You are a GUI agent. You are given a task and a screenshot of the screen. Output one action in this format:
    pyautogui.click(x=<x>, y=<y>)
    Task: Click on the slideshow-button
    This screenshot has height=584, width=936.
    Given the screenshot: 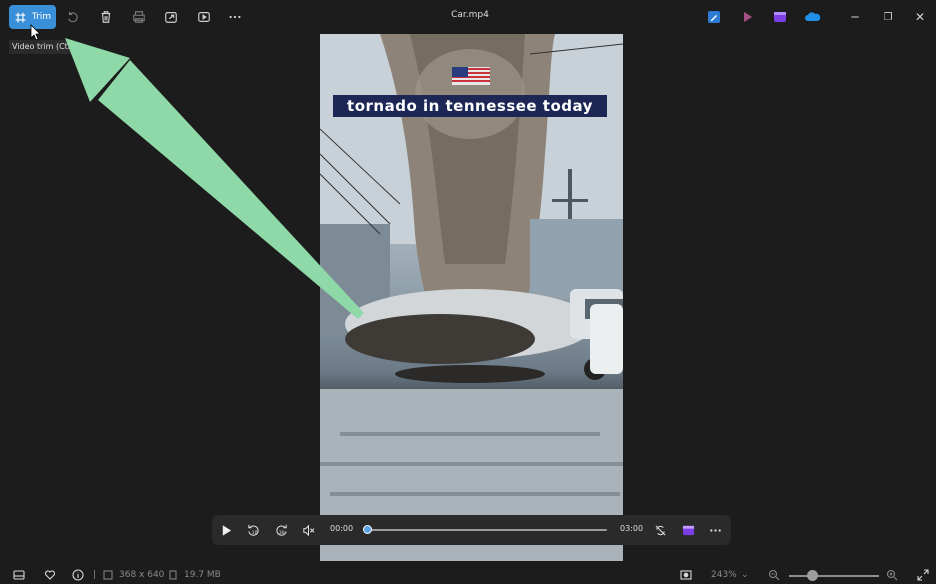 What is the action you would take?
    pyautogui.click(x=204, y=17)
    